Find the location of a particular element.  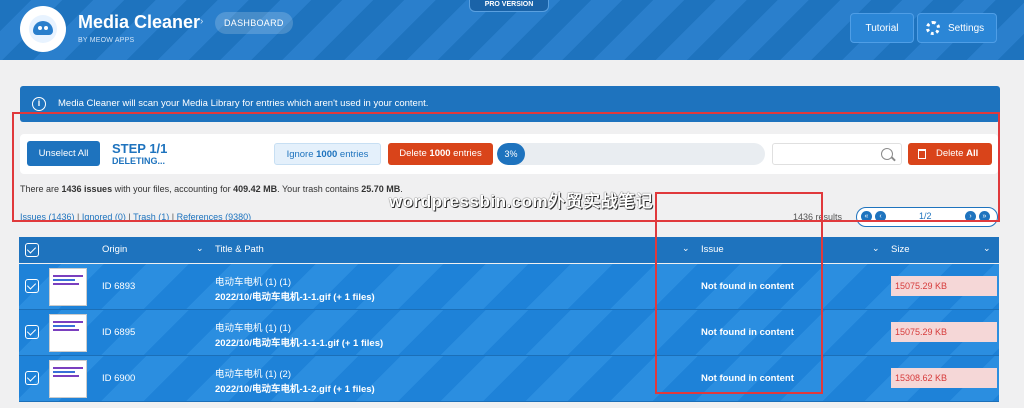

filter-trash-count: (1) is located at coordinates (162, 217).